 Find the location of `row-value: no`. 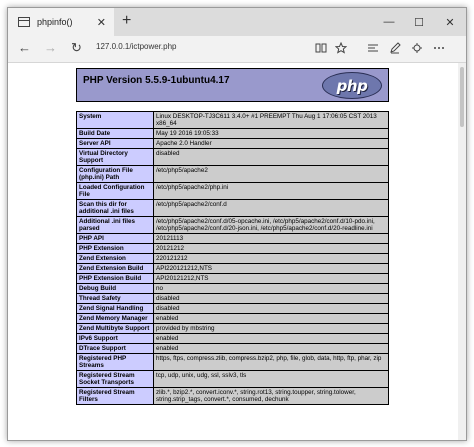

row-value: no is located at coordinates (271, 288).